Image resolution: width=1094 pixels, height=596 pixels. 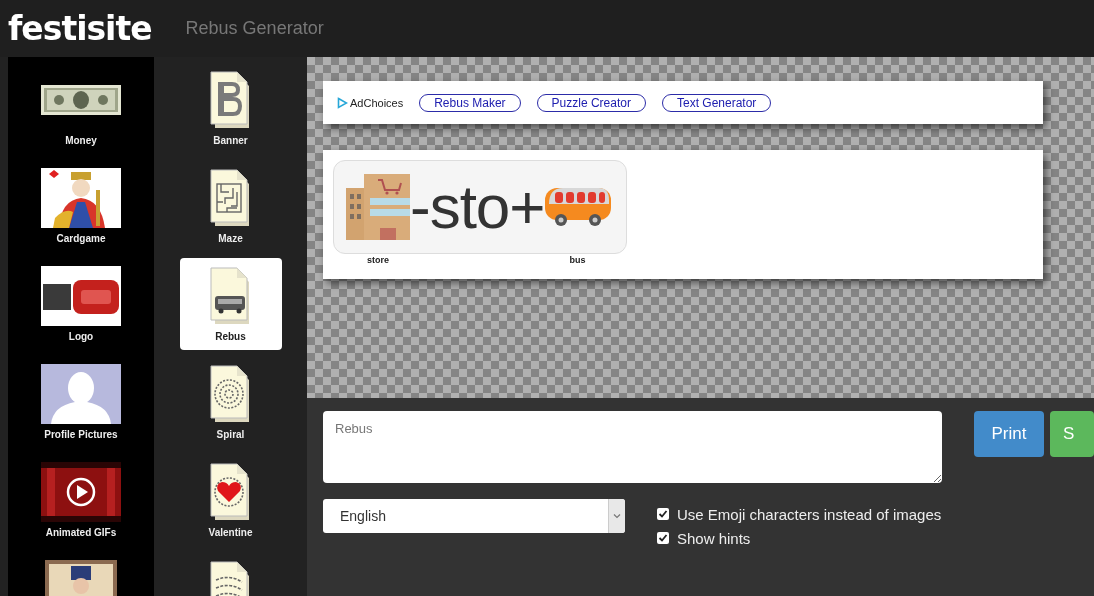 I want to click on page-title: Rebus Generator, so click(x=254, y=28).